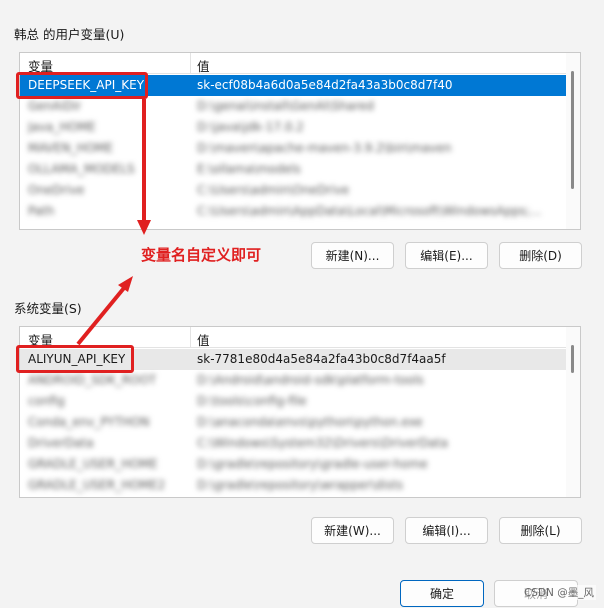 This screenshot has width=604, height=608. I want to click on annotation-arrows, so click(113, 222).